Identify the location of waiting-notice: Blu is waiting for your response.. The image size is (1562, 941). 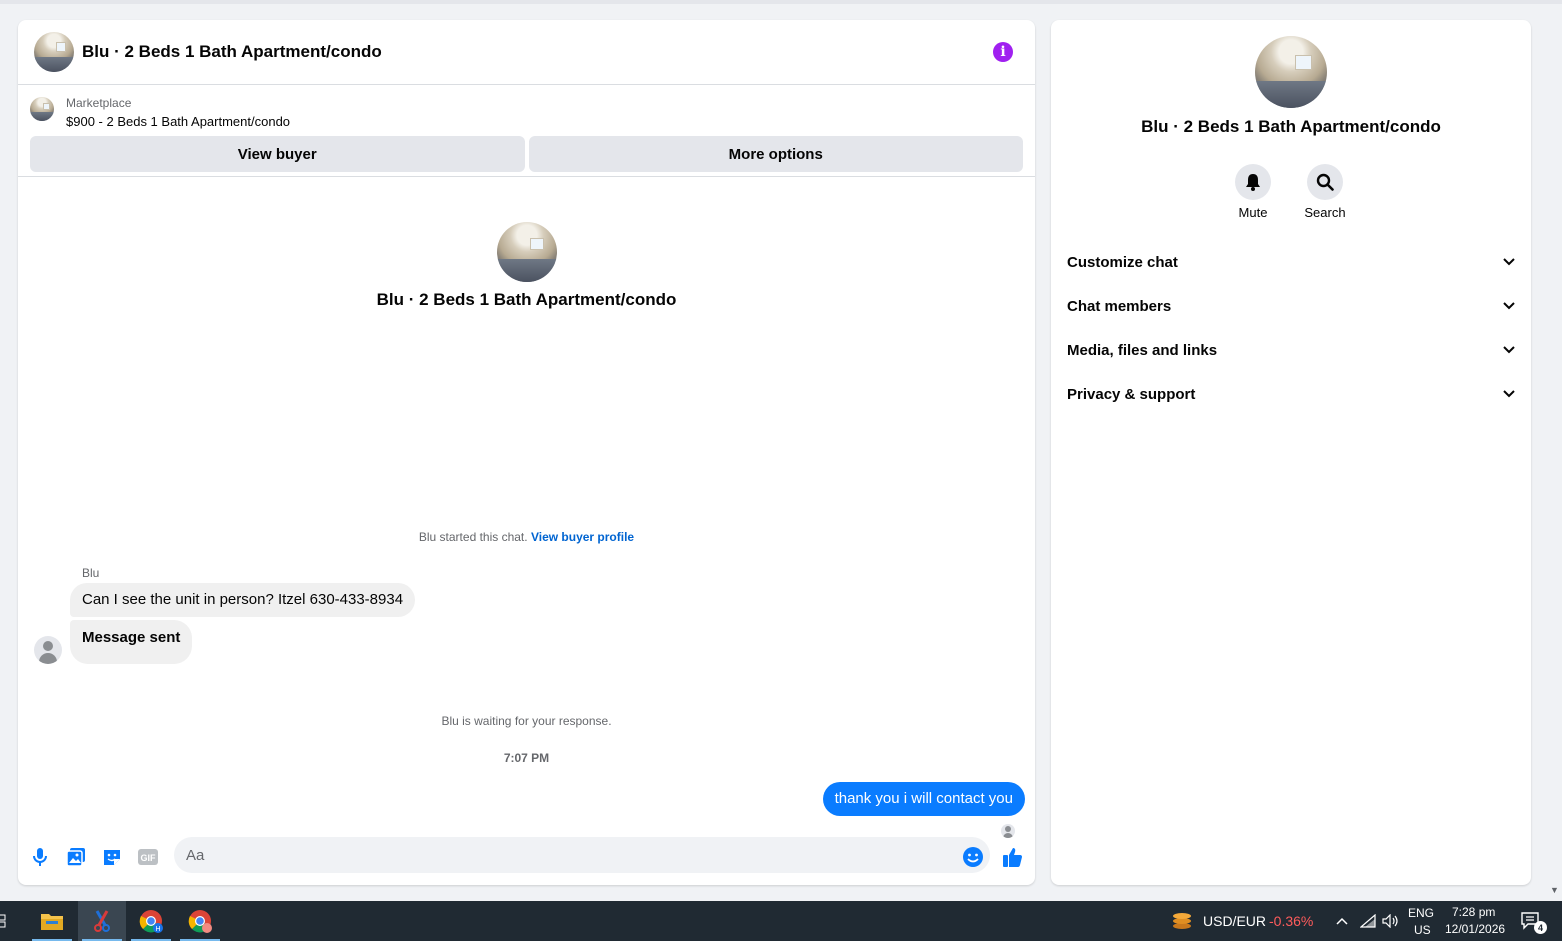
(526, 721).